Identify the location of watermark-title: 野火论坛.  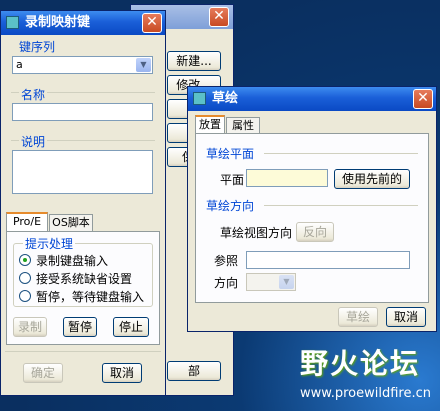
(360, 363).